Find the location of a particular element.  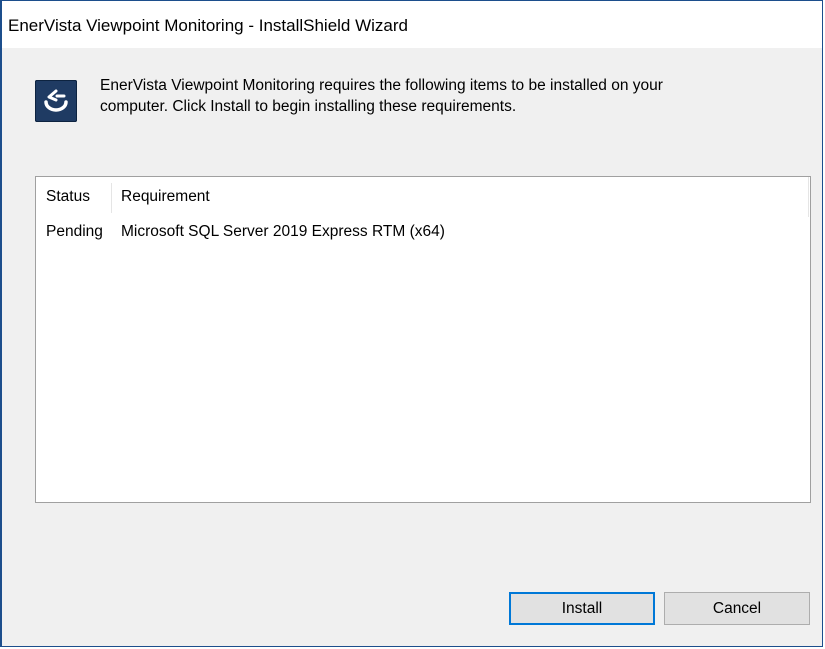

list-header: Status Requirement is located at coordinates (422, 197).